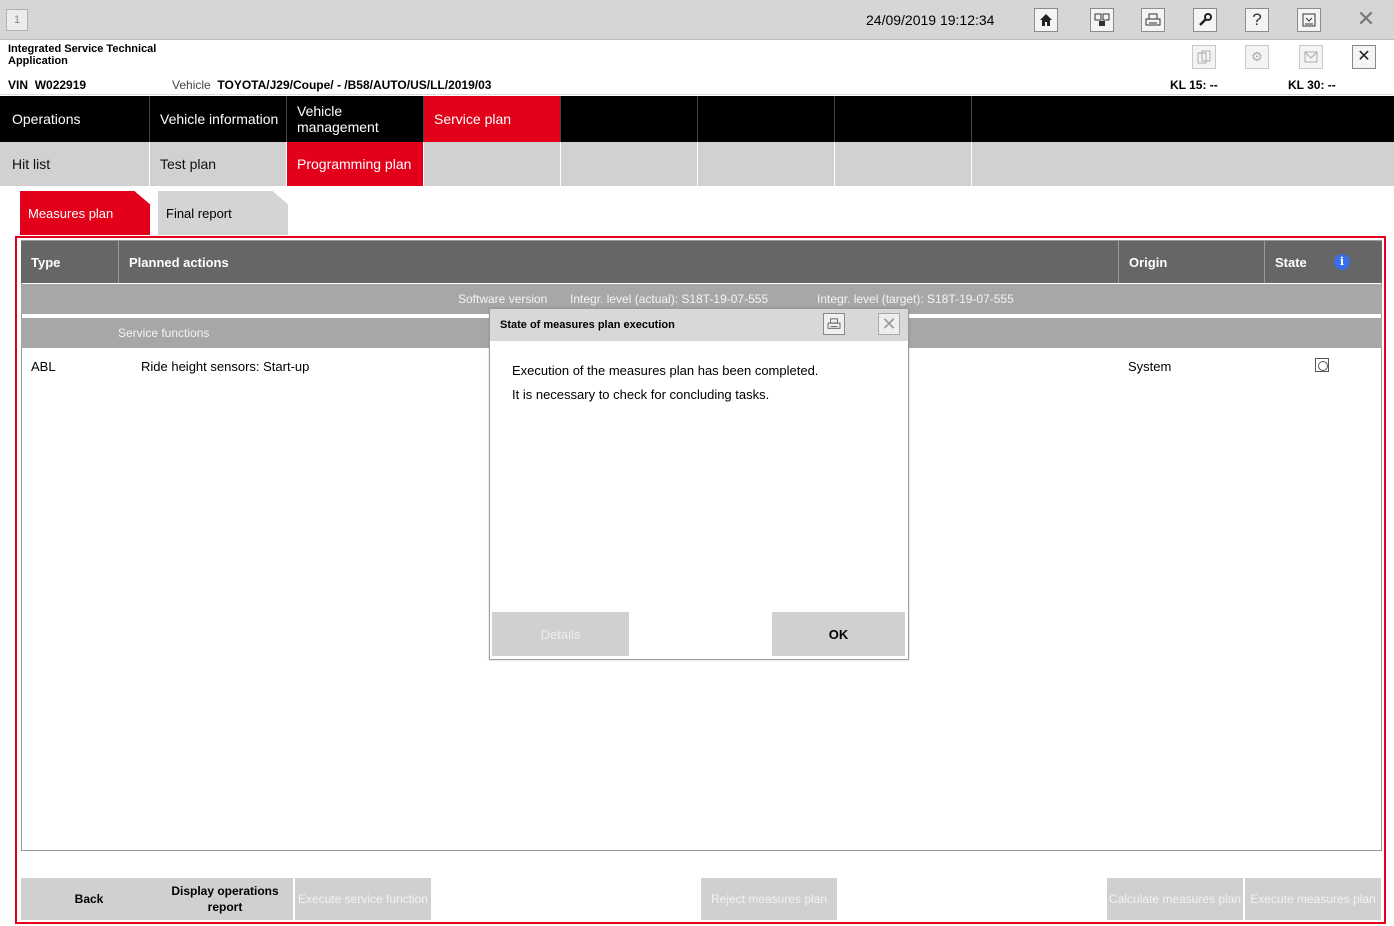  I want to click on display-operations-report-button: Display operations report, so click(225, 899).